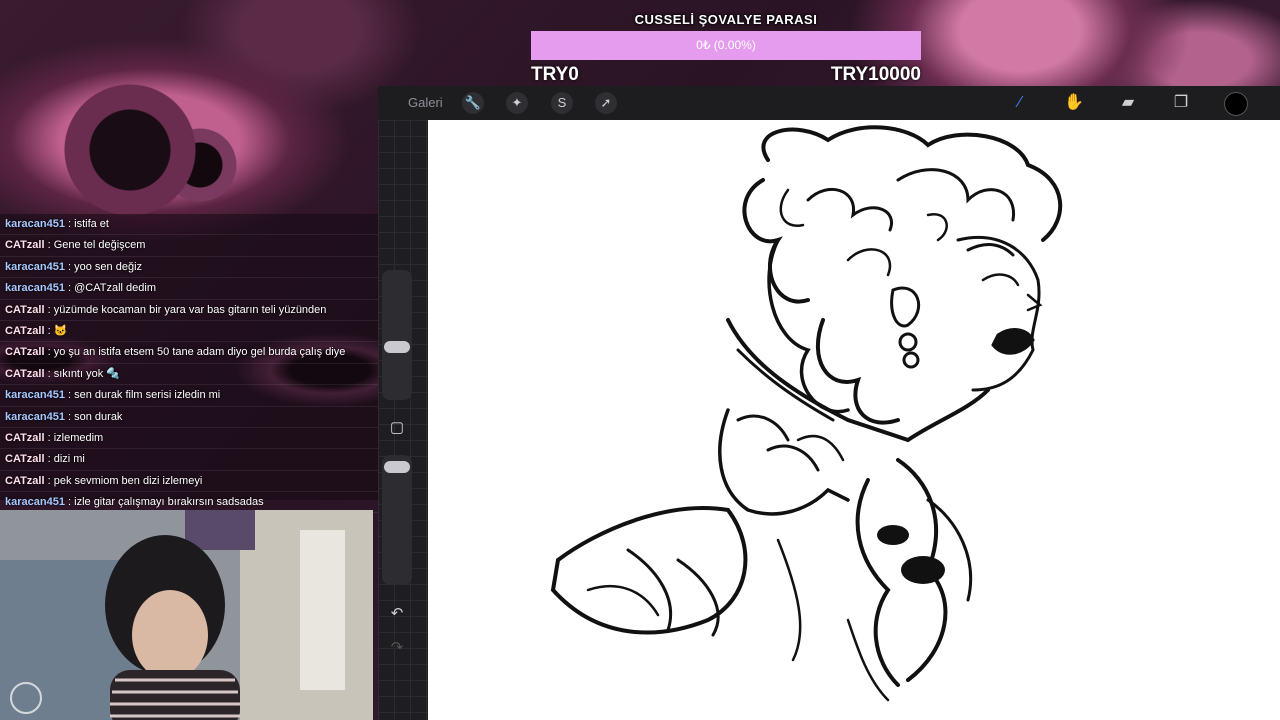 The width and height of the screenshot is (1280, 720). Describe the element at coordinates (397, 648) in the screenshot. I see `redo-icon: ↷` at that location.